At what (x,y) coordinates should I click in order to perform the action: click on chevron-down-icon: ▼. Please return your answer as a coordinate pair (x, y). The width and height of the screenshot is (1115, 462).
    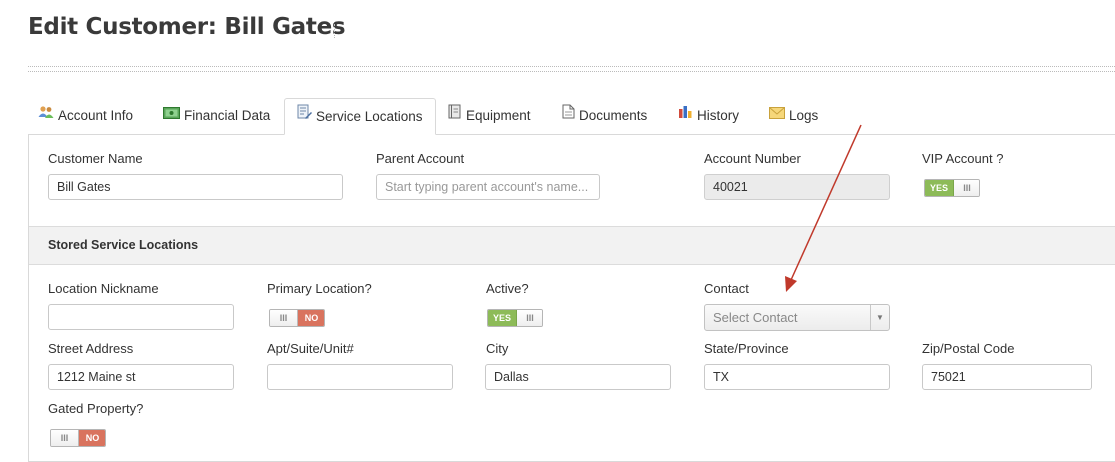
    Looking at the image, I should click on (879, 317).